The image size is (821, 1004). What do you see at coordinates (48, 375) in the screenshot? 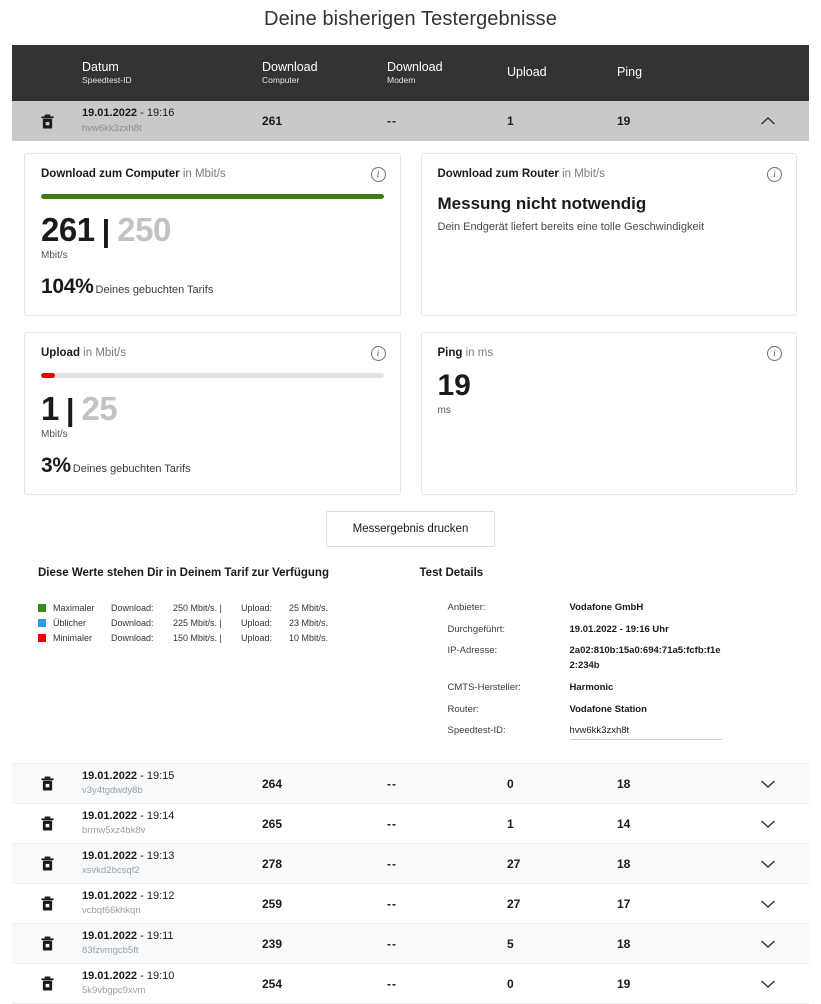
I see `upload-progress-fill` at bounding box center [48, 375].